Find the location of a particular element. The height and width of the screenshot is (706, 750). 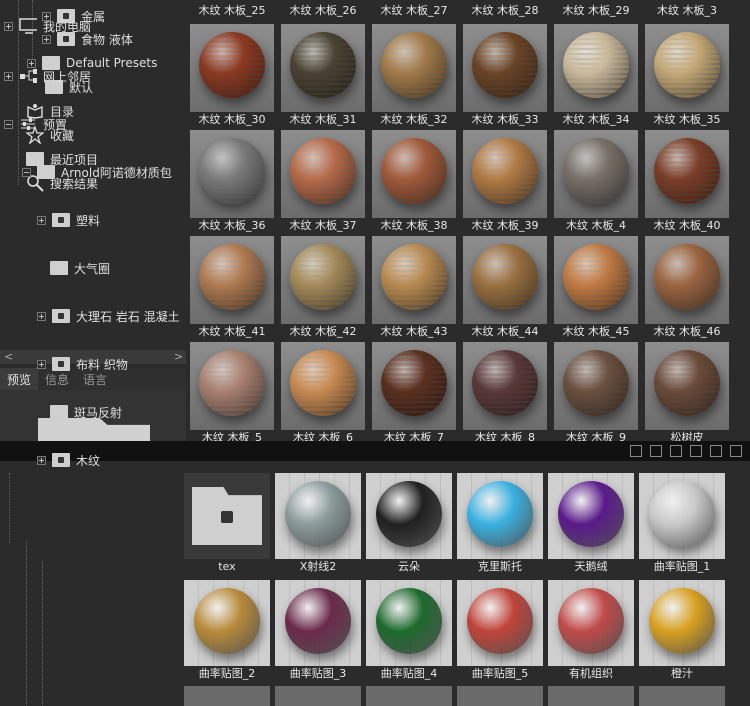

tree-item-cloth-fabric: 布料 织物 is located at coordinates (82, 364).